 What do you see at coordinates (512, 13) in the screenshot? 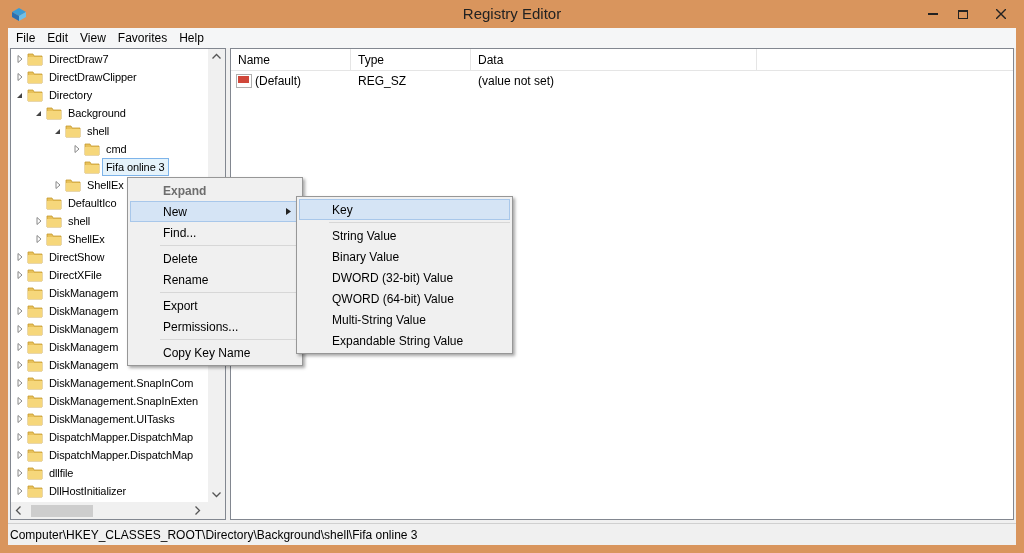
I see `window-title: Registry Editor` at bounding box center [512, 13].